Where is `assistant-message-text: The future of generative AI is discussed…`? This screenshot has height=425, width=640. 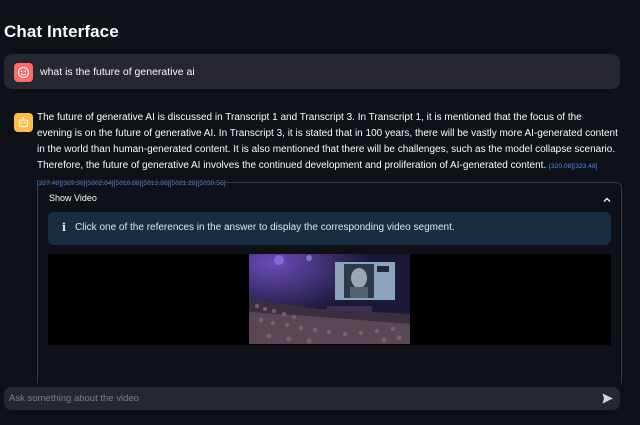 assistant-message-text: The future of generative AI is discussed… is located at coordinates (327, 141).